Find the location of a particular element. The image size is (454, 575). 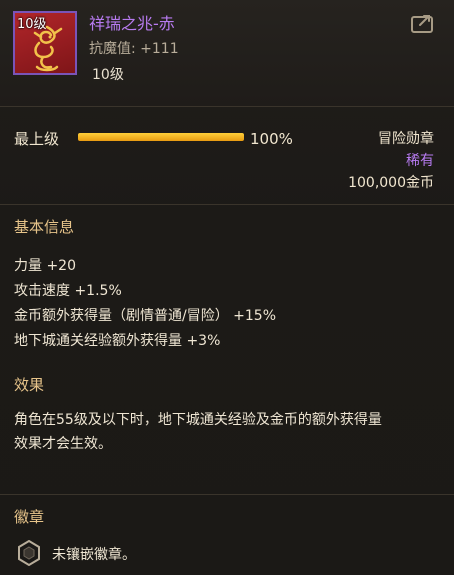

stat-line: 金币额外获得量（剧情普通/冒险） +15% is located at coordinates (145, 316).